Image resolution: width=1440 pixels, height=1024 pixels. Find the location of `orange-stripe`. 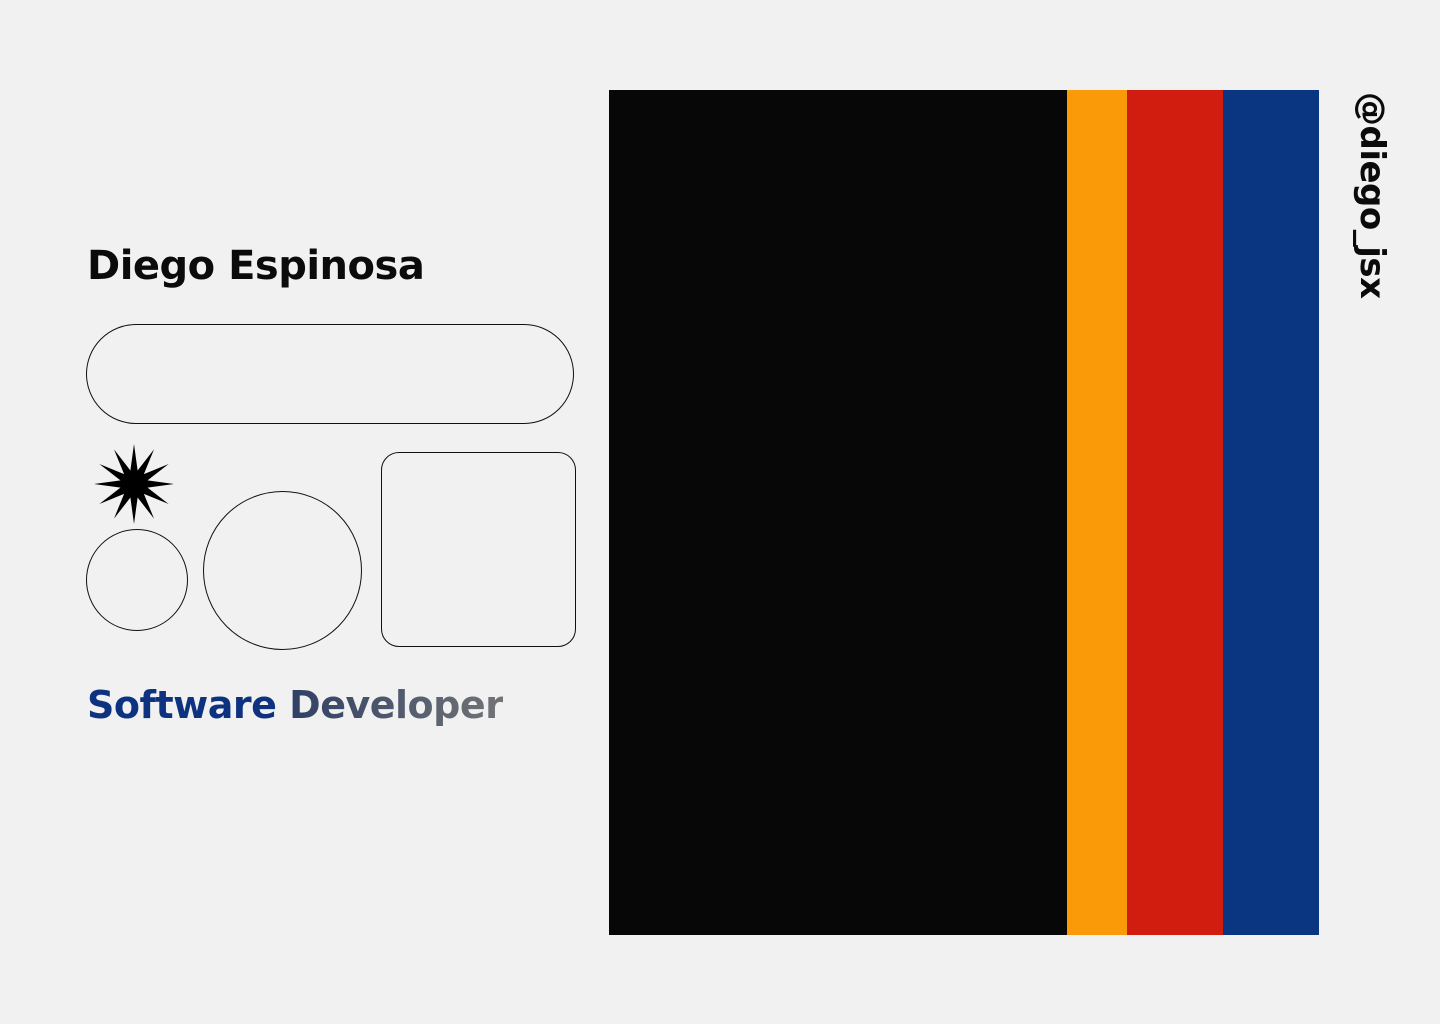

orange-stripe is located at coordinates (1097, 512).